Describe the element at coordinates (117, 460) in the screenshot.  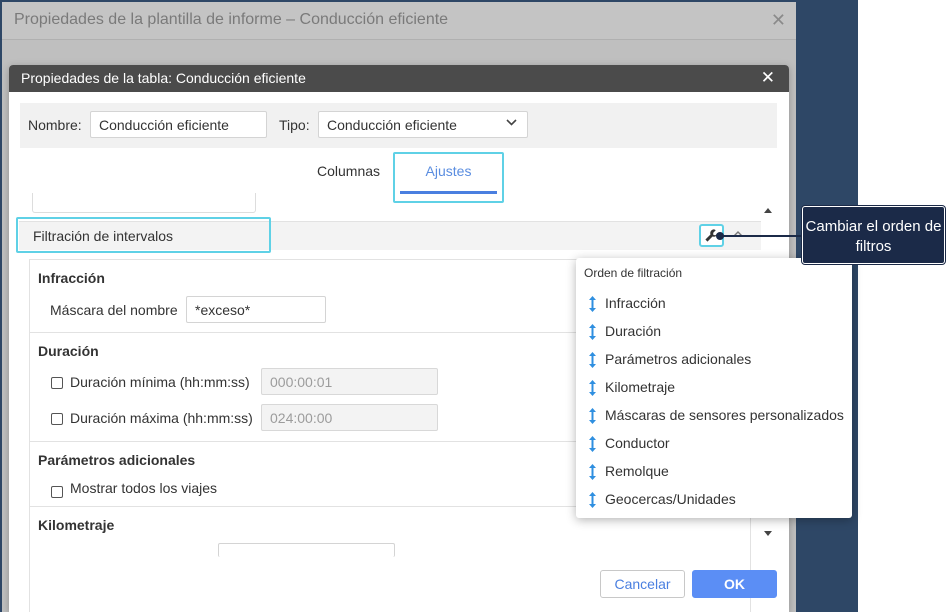
I see `section-parametros-title: Parámetros adicionales` at that location.